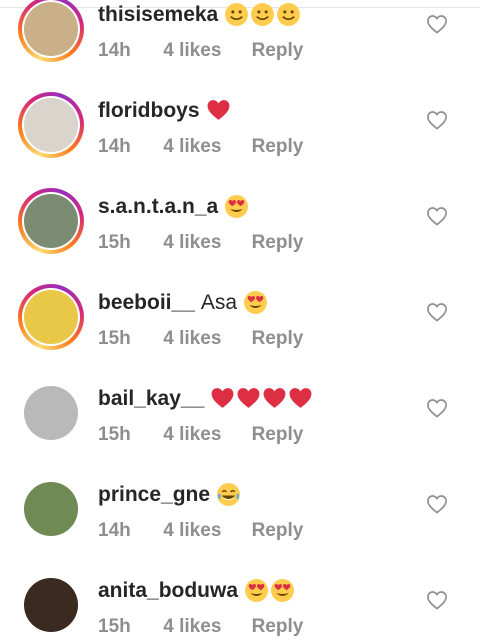 The height and width of the screenshot is (641, 480). What do you see at coordinates (240, 31) in the screenshot?
I see `comment-row: thisisemeka 14h 4 likes Reply` at bounding box center [240, 31].